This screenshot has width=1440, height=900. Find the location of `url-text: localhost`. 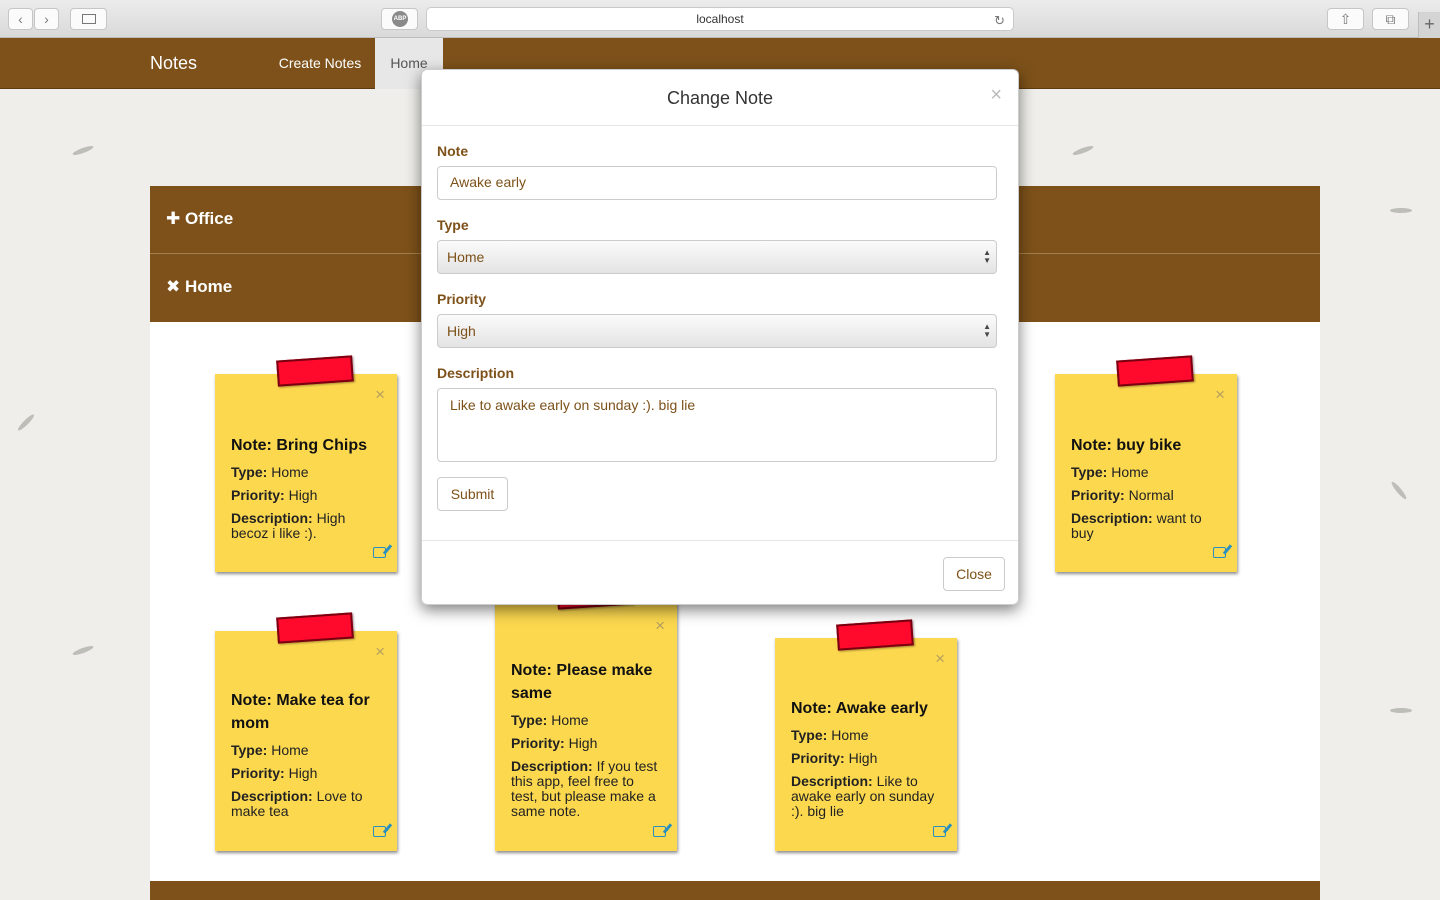

url-text: localhost is located at coordinates (720, 19).